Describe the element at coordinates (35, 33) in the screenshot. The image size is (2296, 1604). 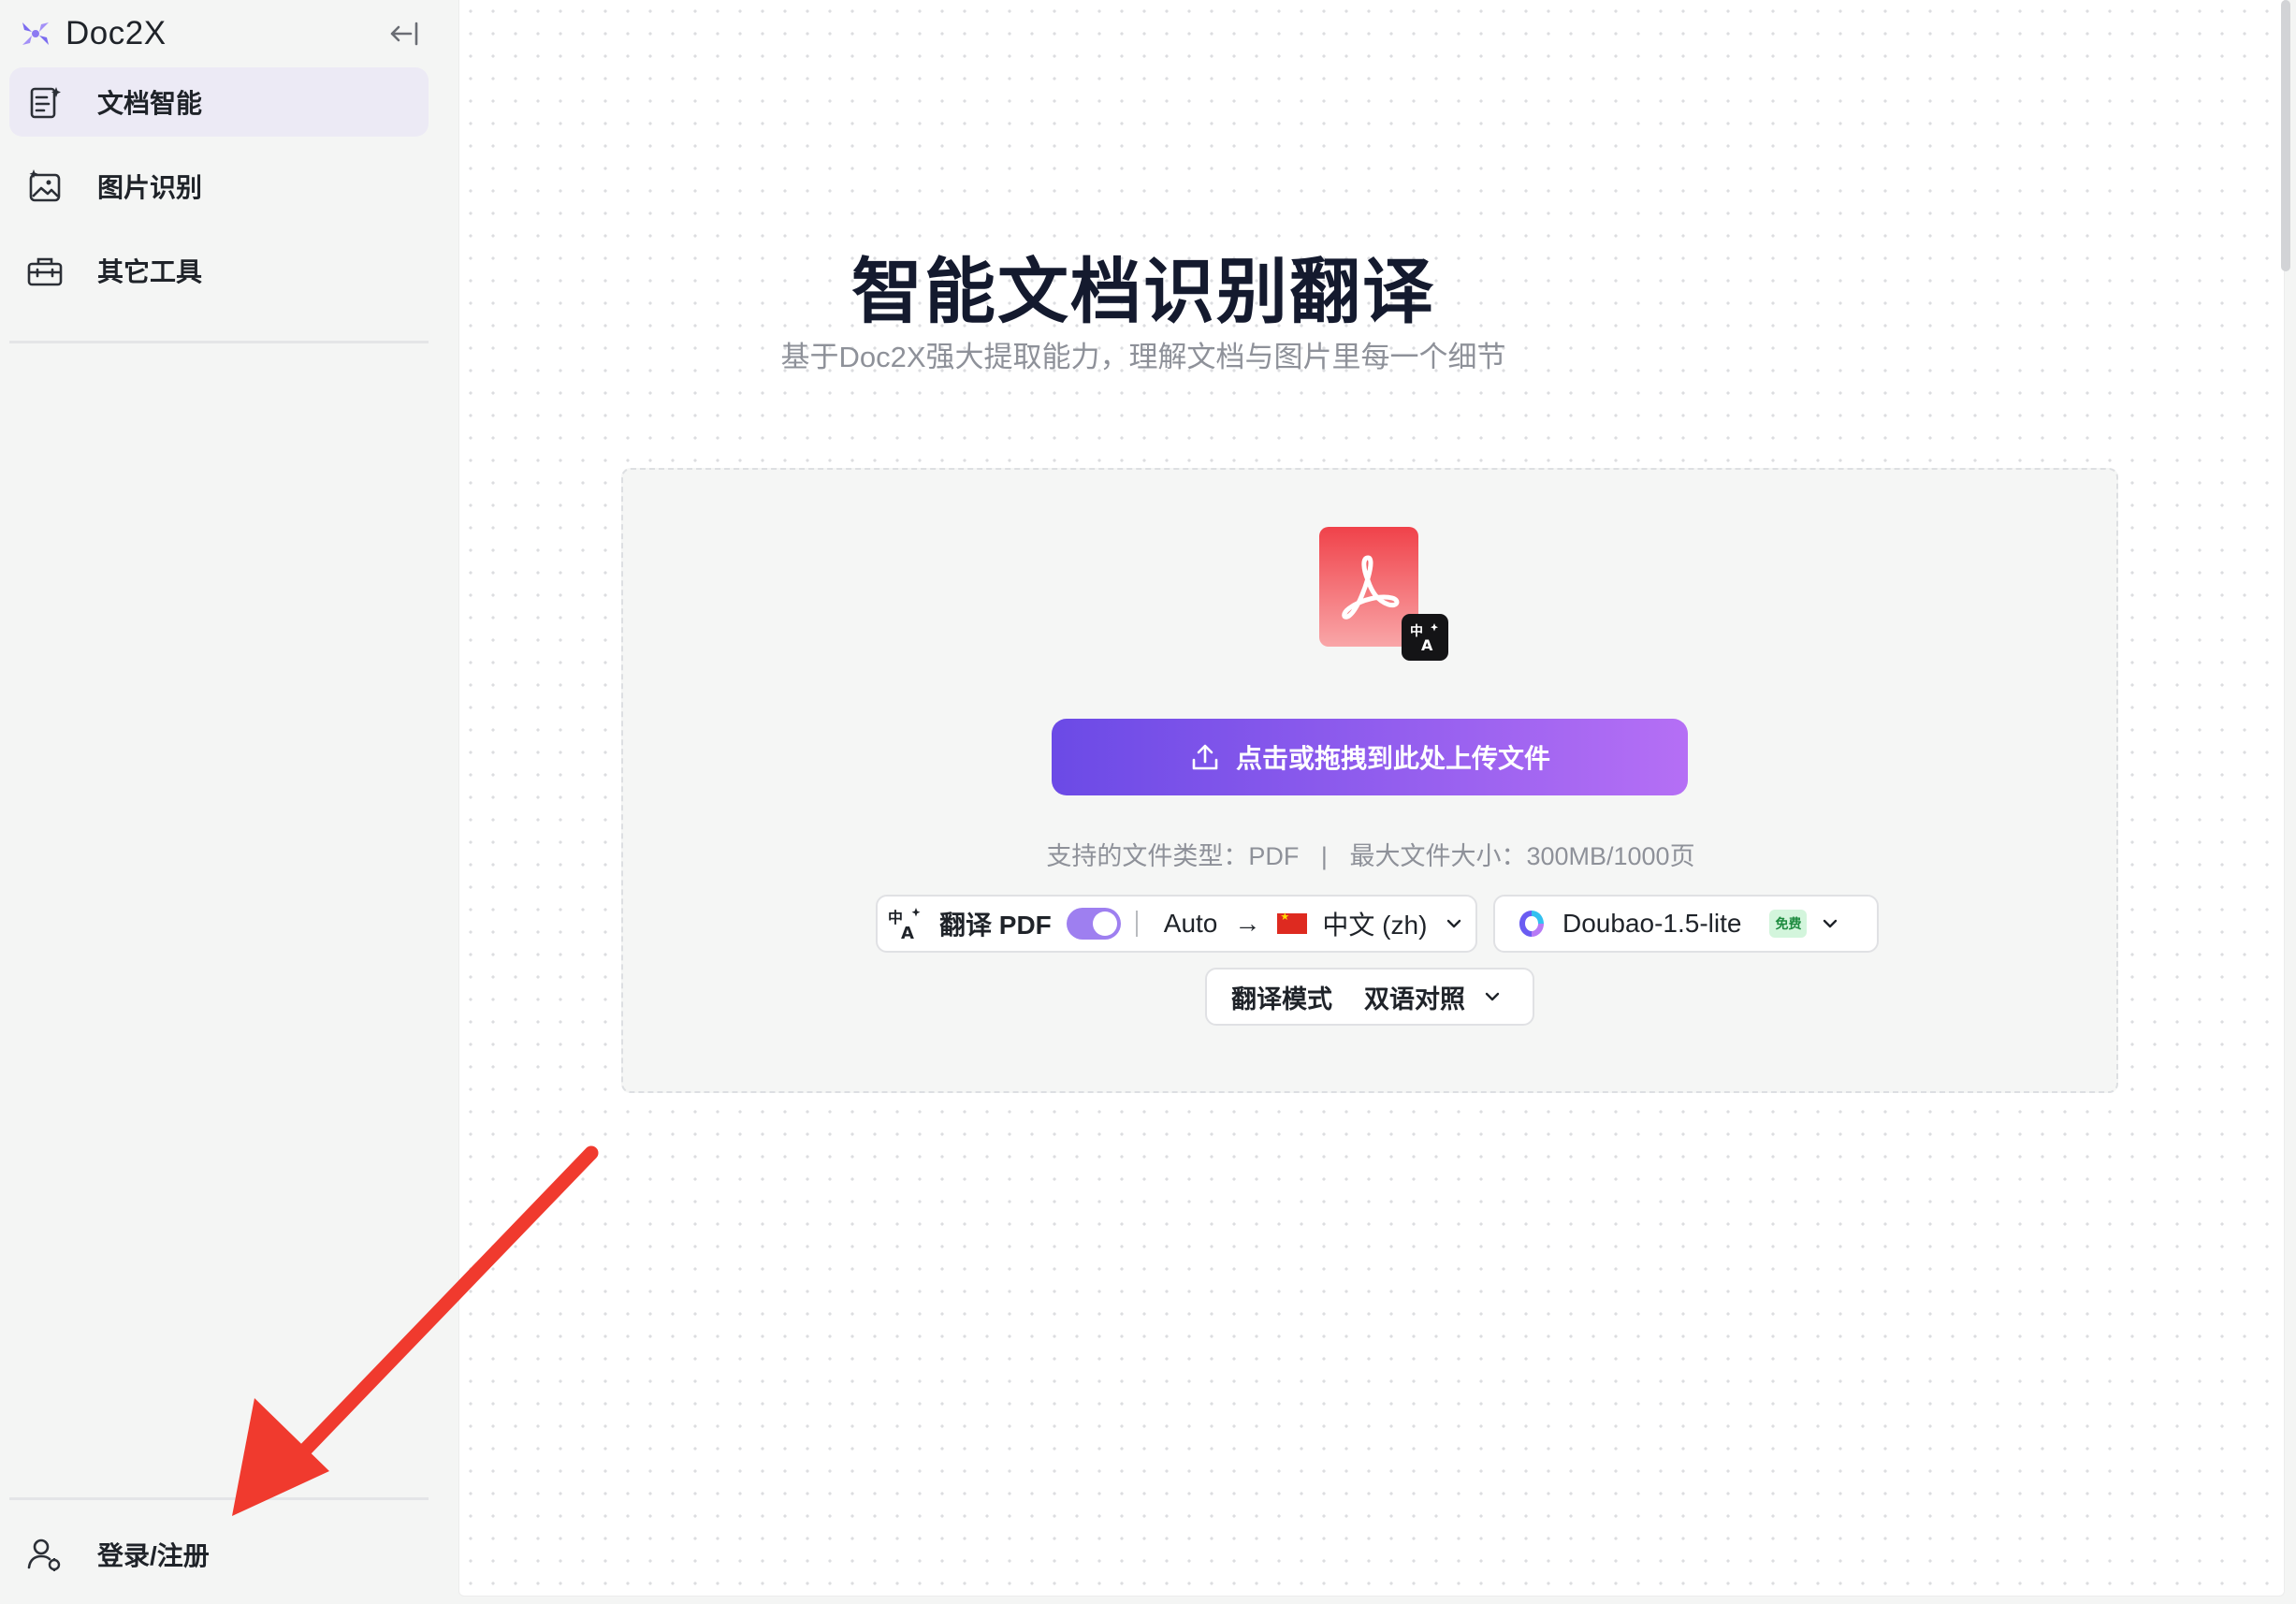
I see `doc2x-logo-icon` at that location.